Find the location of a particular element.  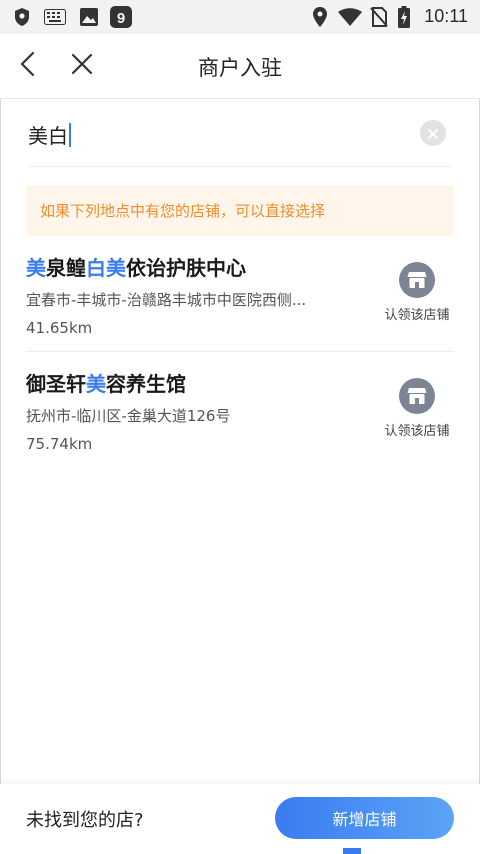

edge-indicator is located at coordinates (352, 851).